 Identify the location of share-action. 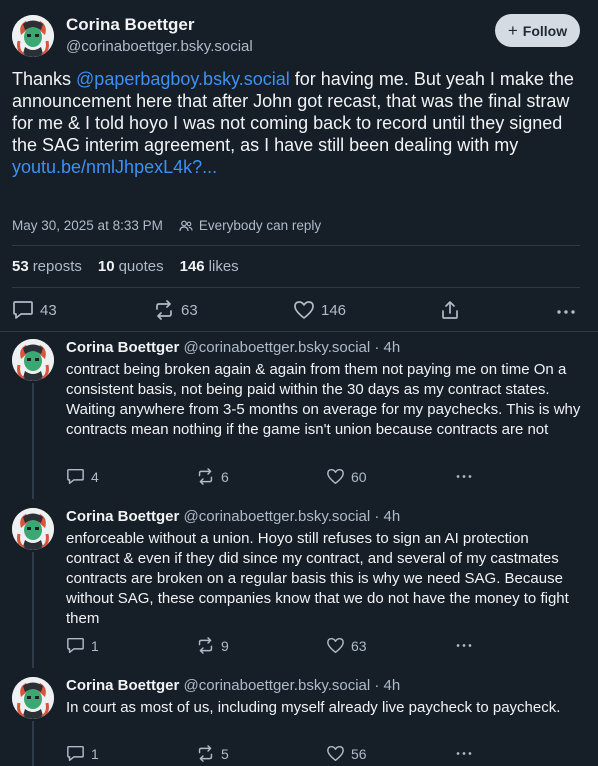
(450, 310).